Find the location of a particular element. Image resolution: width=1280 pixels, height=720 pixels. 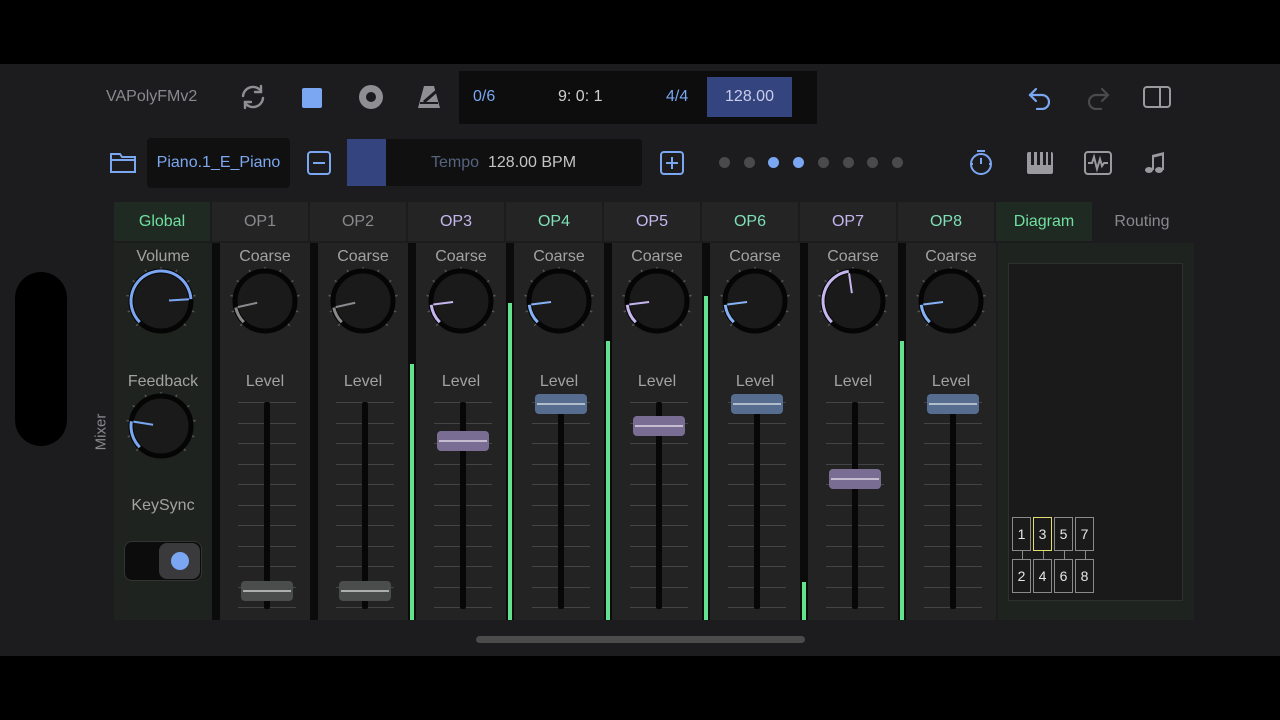

sidebar-toggle-button is located at coordinates (1157, 97).